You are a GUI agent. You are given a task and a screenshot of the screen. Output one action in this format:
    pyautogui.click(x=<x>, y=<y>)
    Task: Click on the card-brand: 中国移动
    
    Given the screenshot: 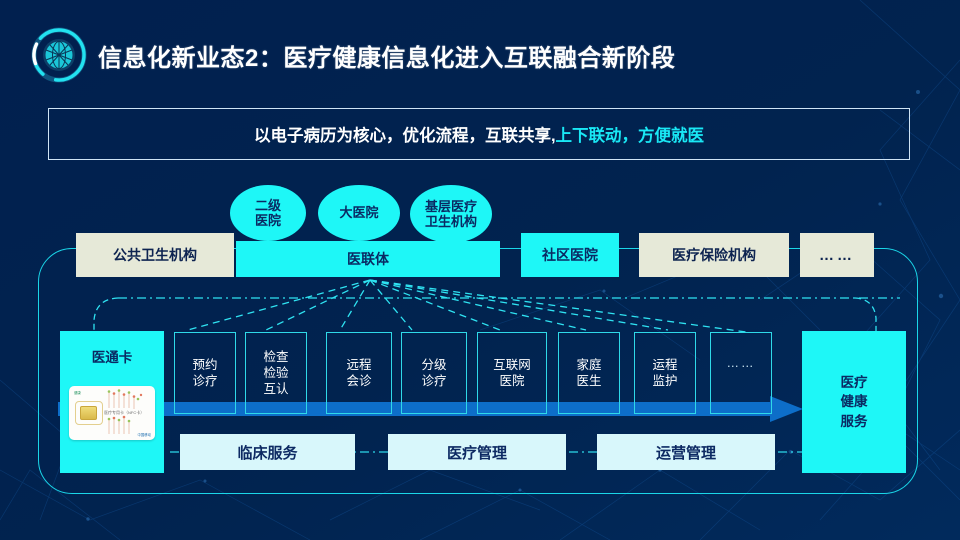 What is the action you would take?
    pyautogui.click(x=144, y=435)
    